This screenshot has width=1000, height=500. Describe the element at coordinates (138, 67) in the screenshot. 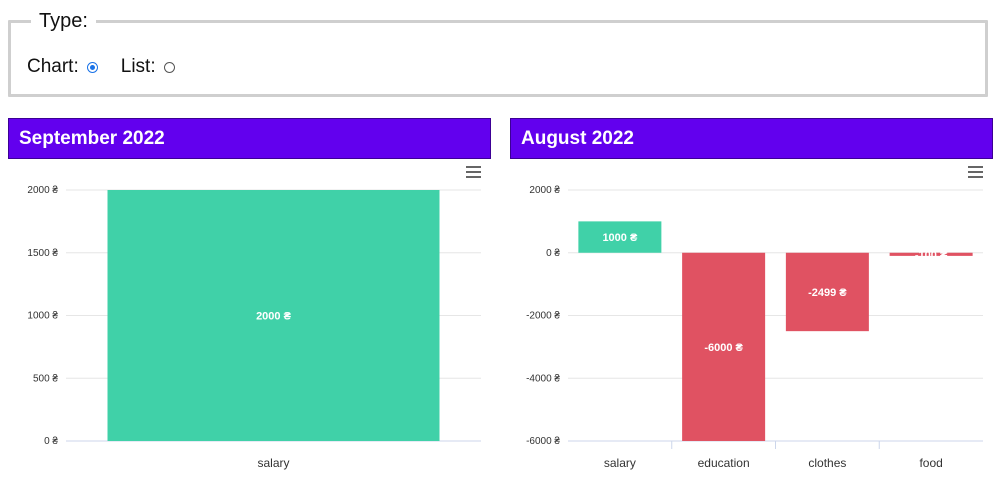

I see `list-option-label: List:` at that location.